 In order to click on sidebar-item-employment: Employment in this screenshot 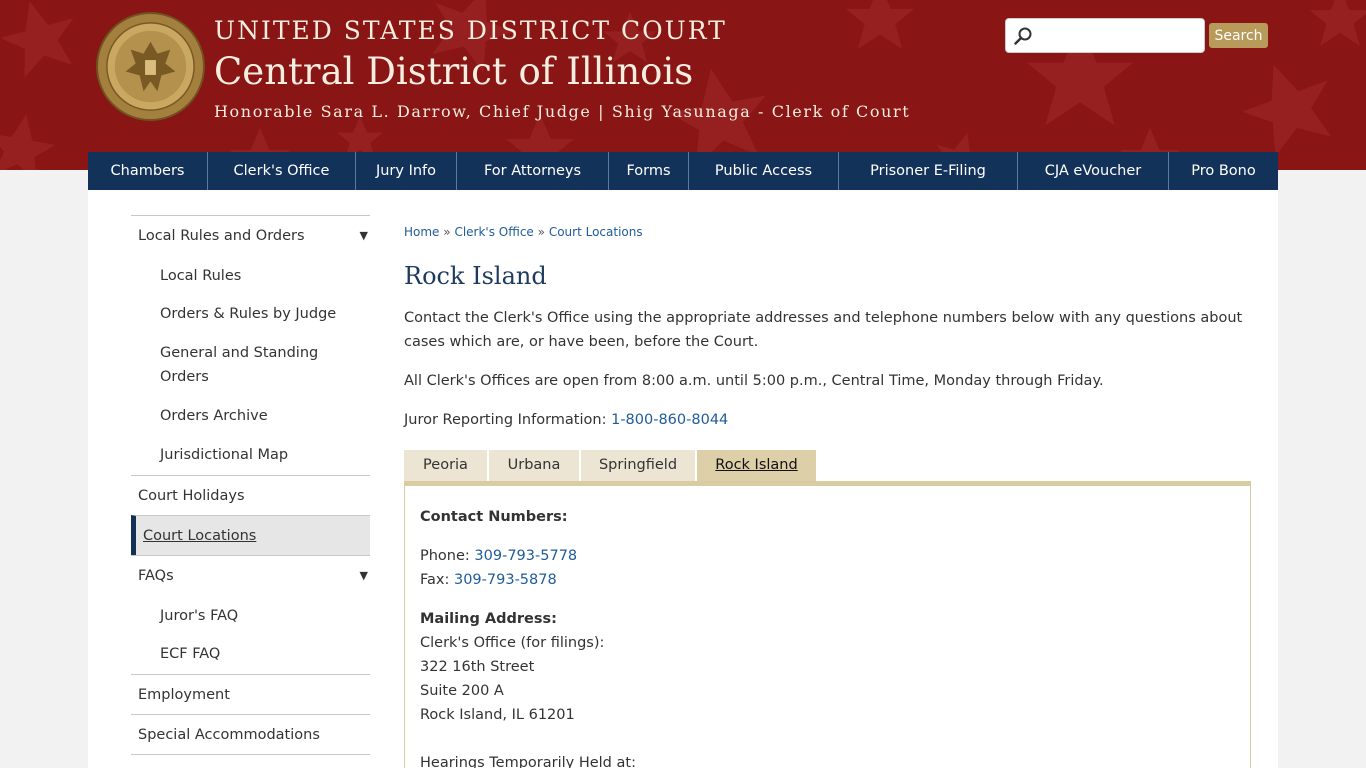, I will do `click(250, 694)`.